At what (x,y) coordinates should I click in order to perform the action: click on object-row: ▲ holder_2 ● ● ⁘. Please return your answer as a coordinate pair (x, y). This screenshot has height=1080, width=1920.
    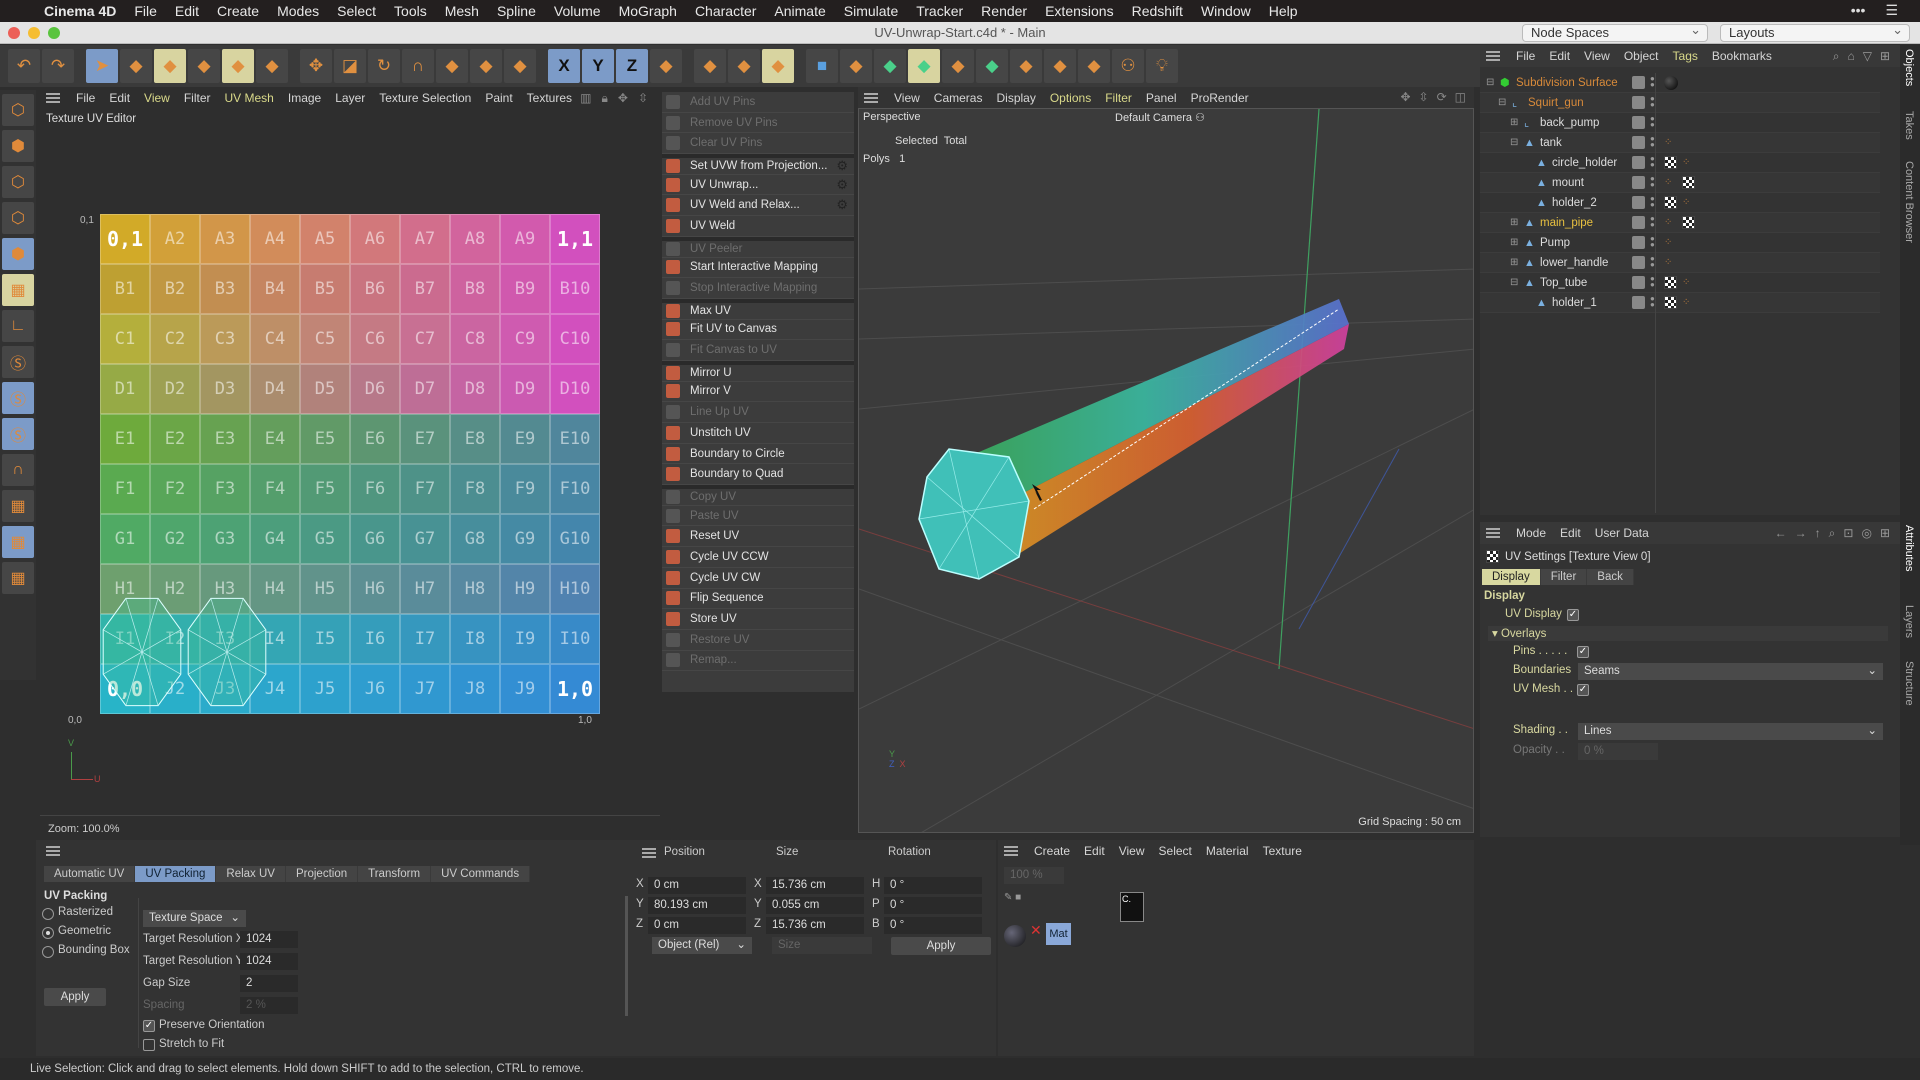
    Looking at the image, I should click on (1680, 203).